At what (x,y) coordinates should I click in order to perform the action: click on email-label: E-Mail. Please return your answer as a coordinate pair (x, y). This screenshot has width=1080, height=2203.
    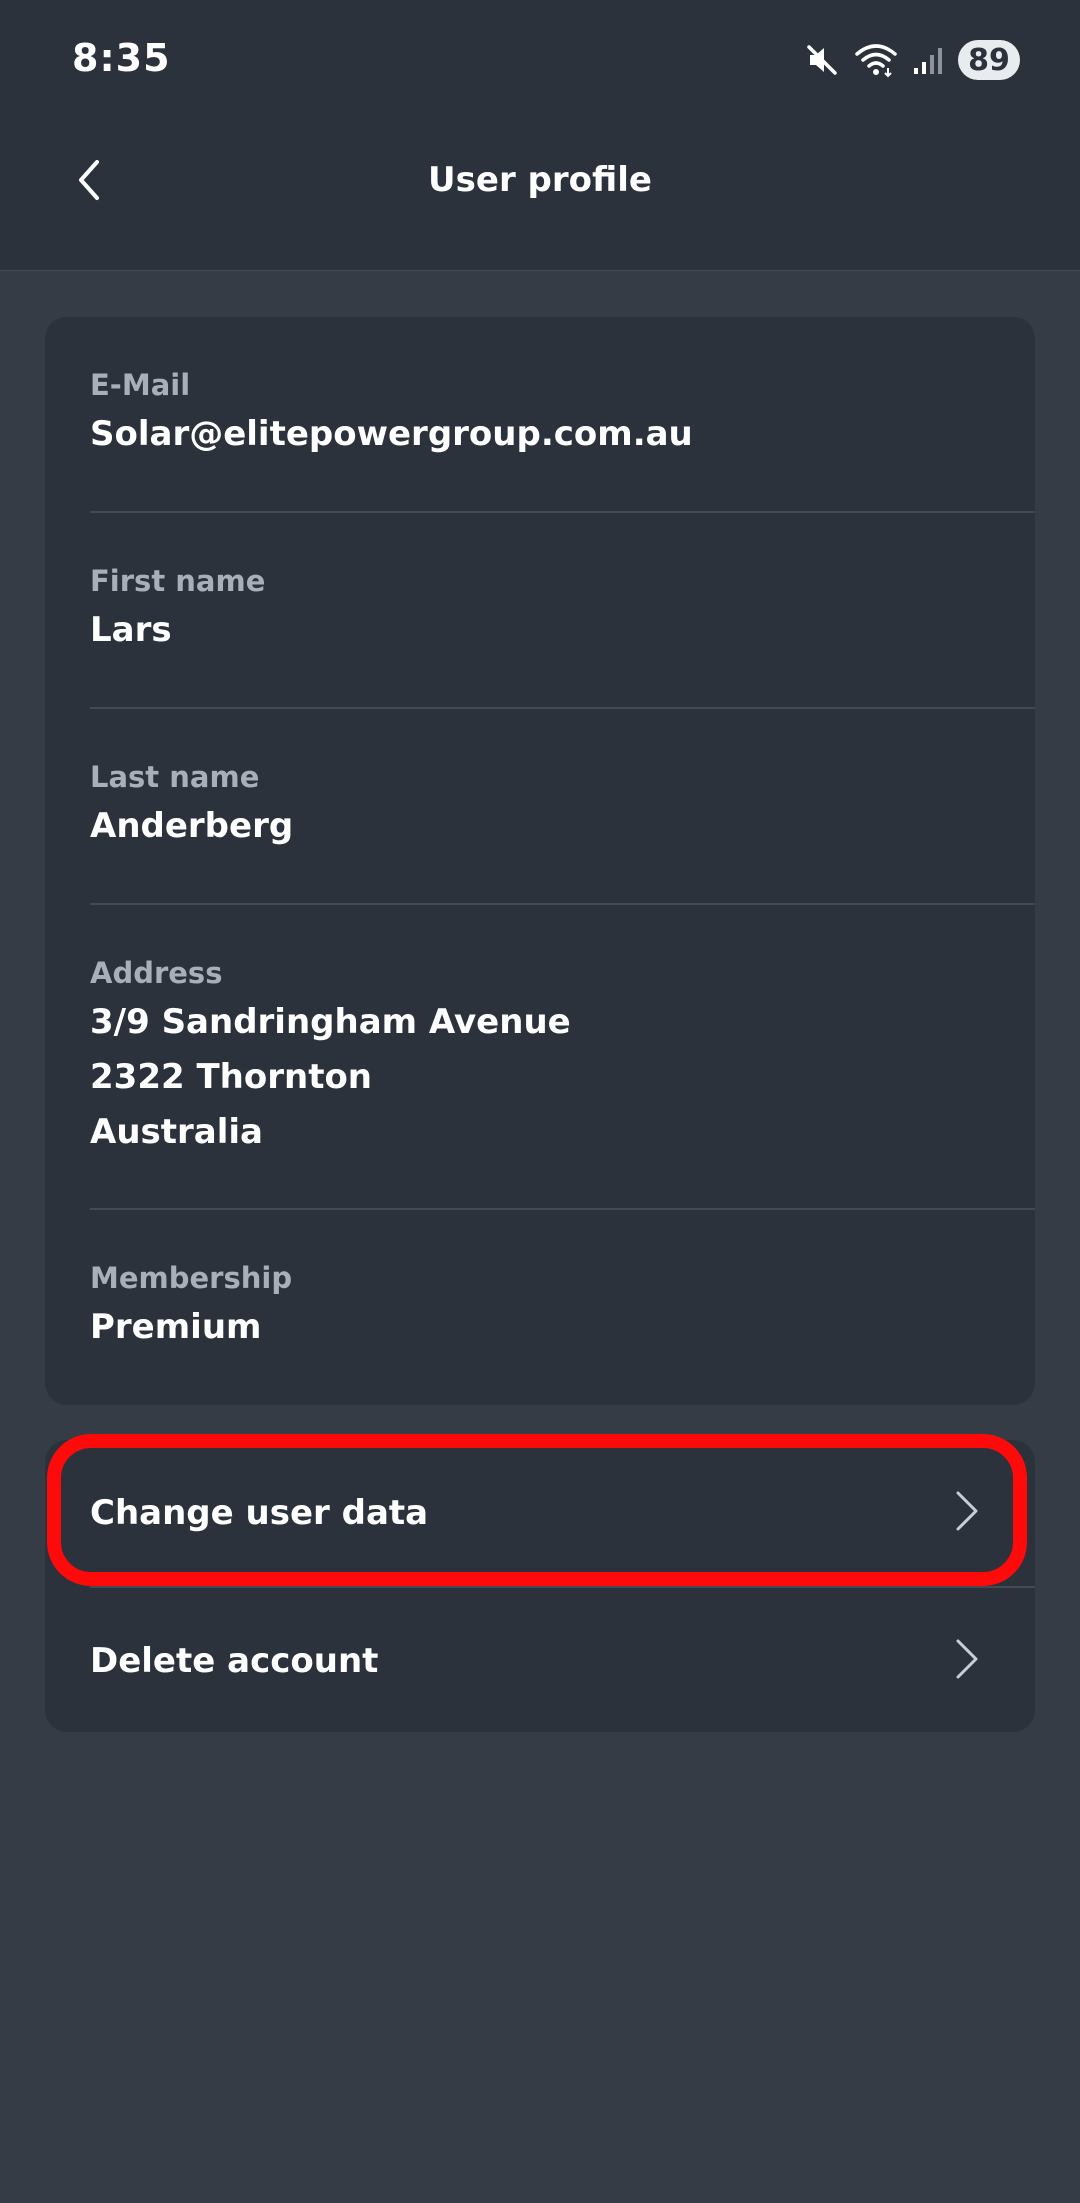
    Looking at the image, I should click on (140, 385).